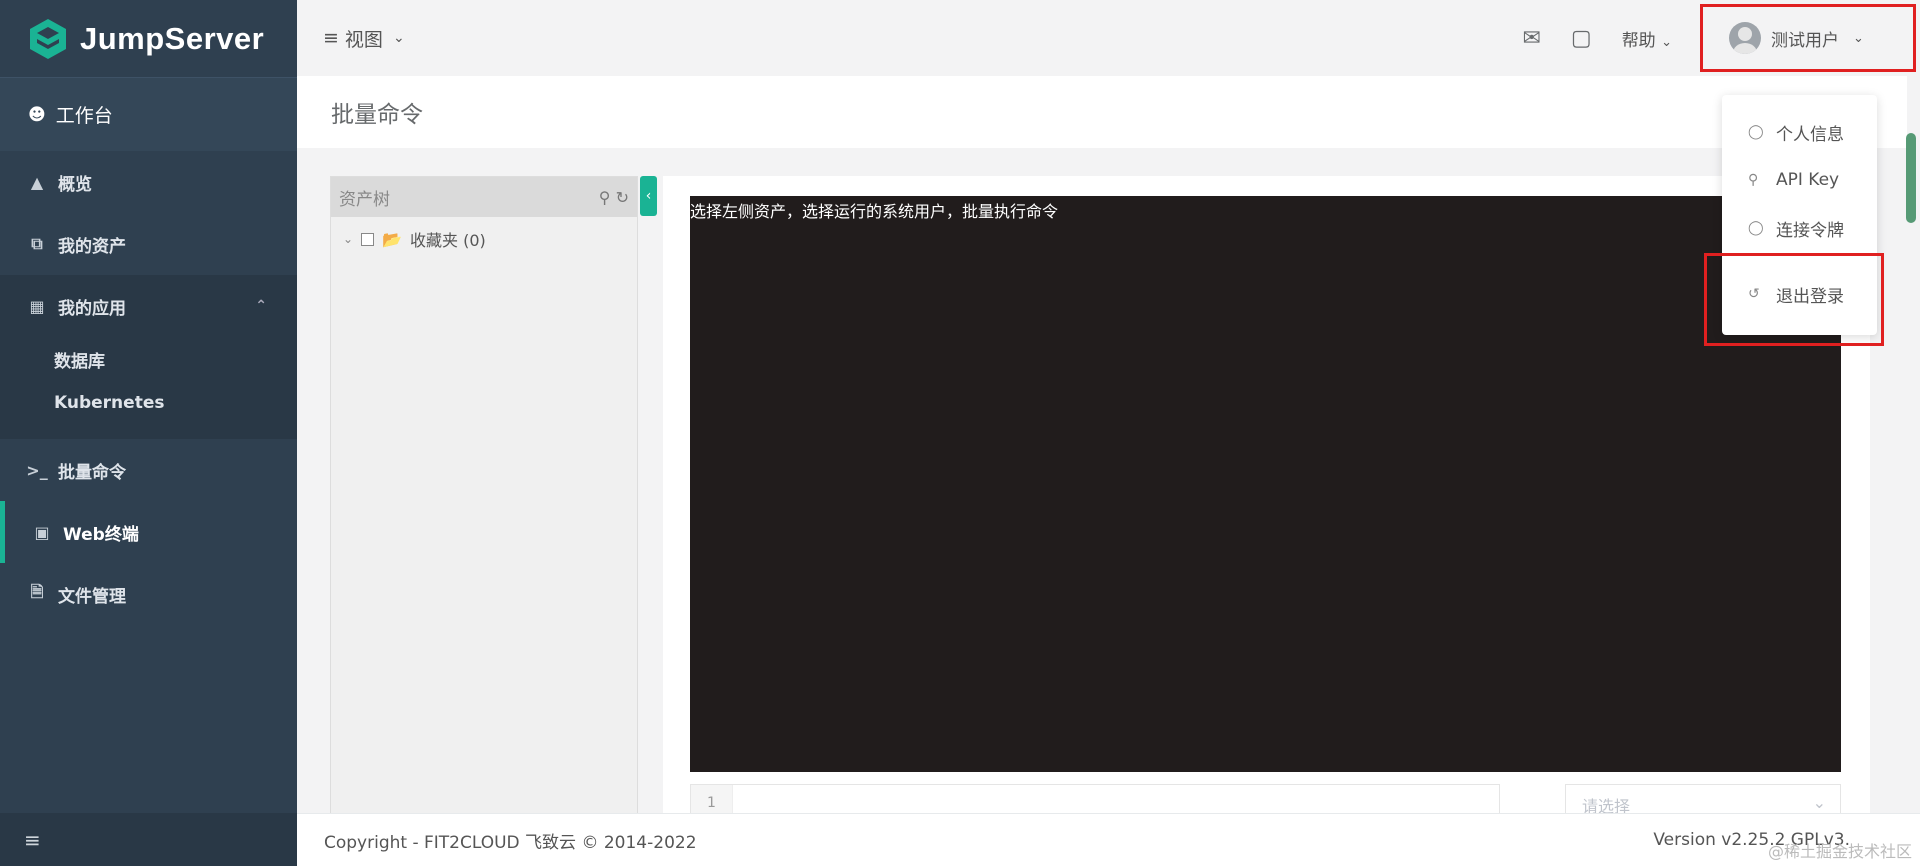  Describe the element at coordinates (37, 591) in the screenshot. I see `file-icon: 🗎` at that location.